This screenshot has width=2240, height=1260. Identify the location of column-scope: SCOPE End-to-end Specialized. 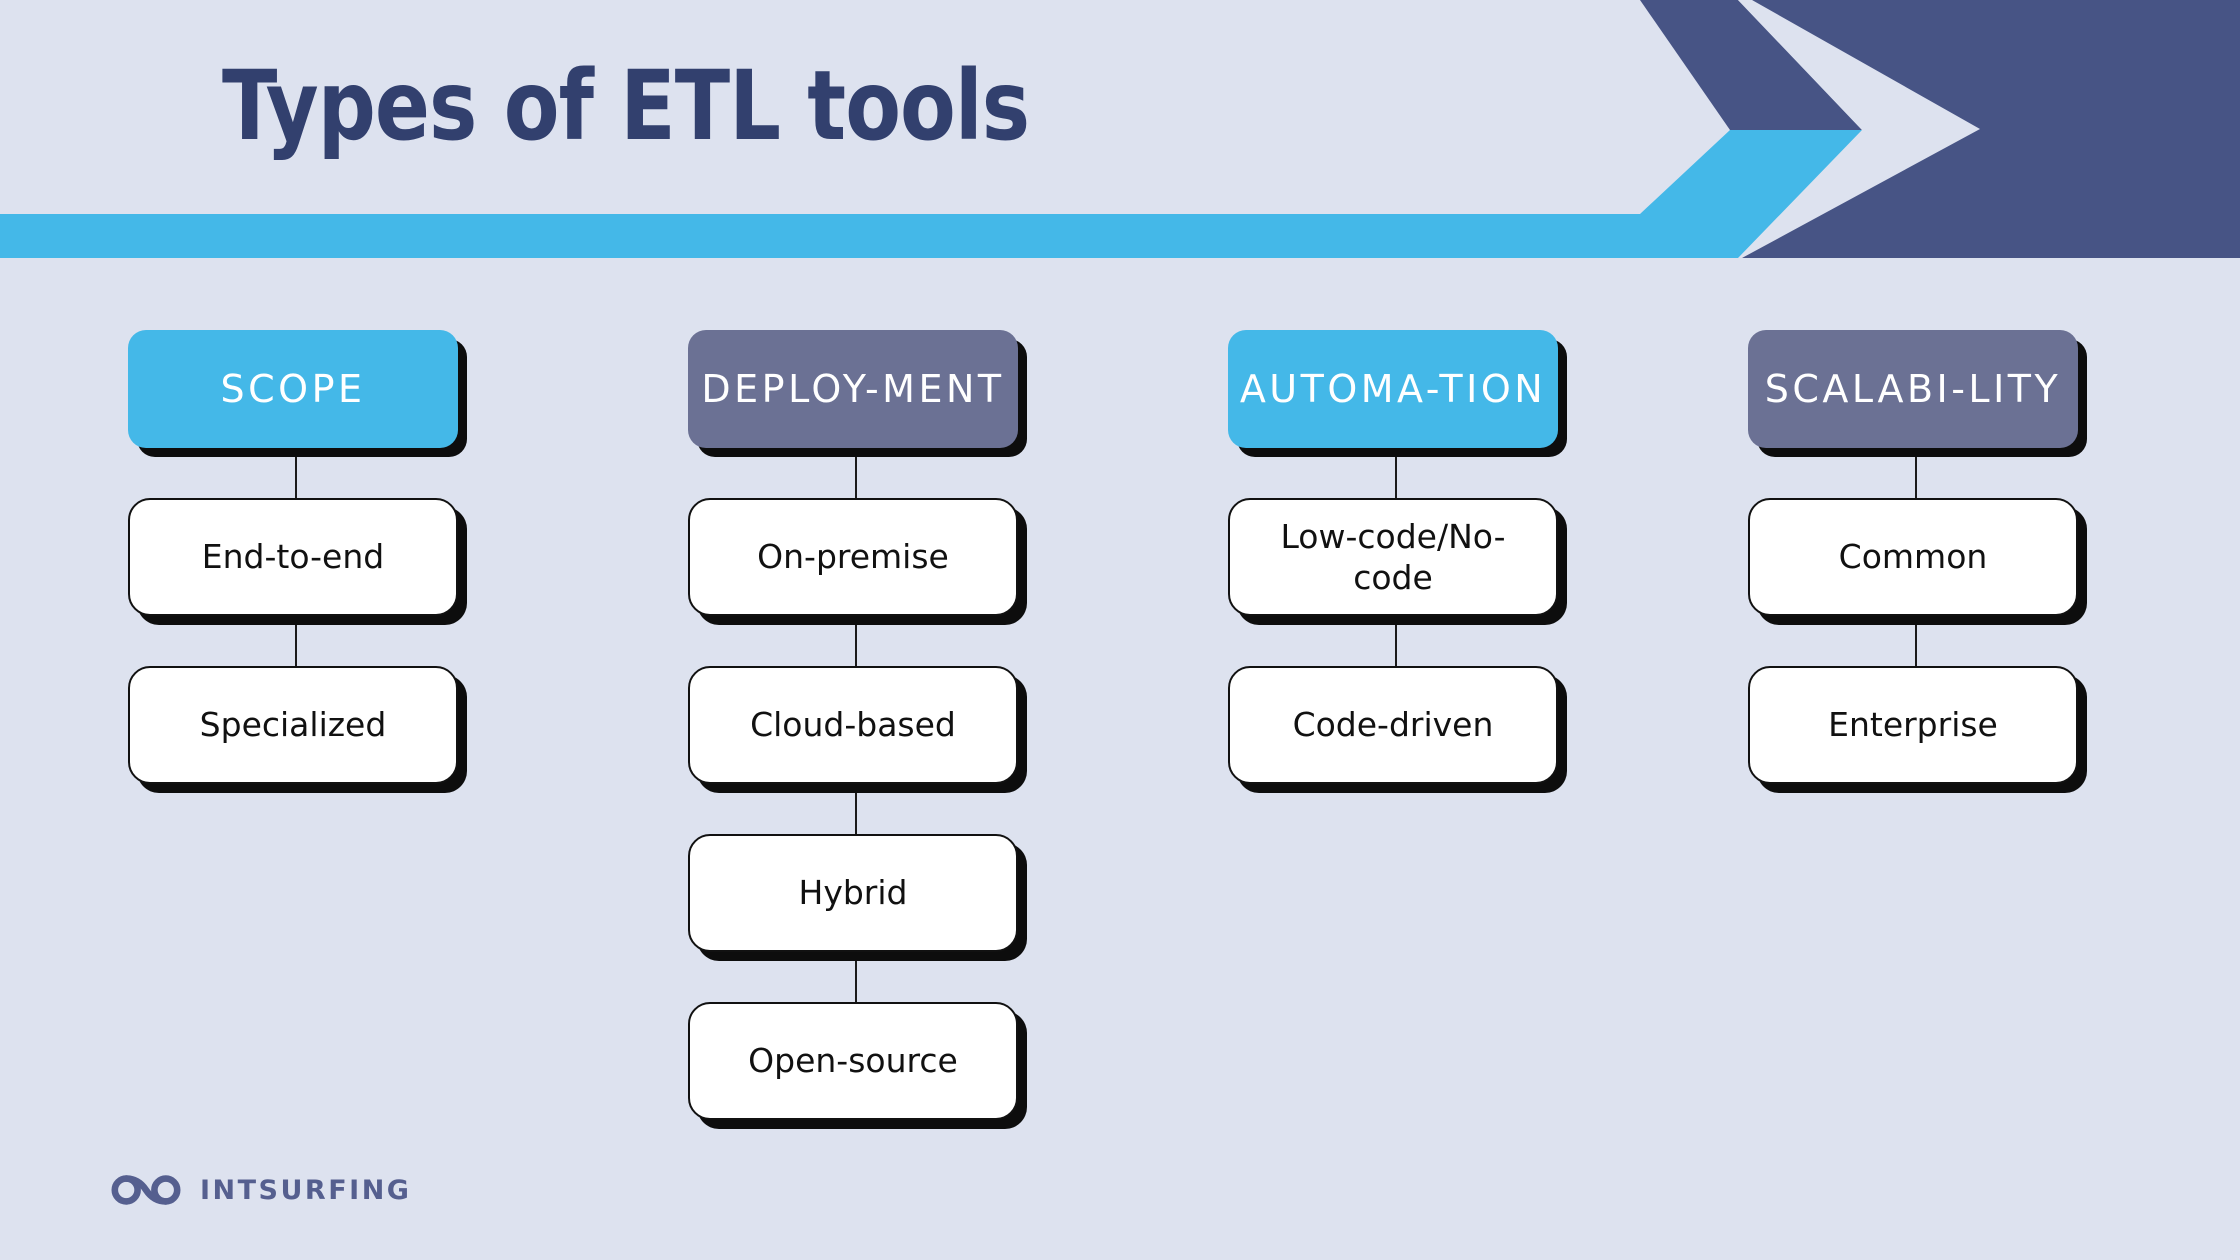
(296, 557).